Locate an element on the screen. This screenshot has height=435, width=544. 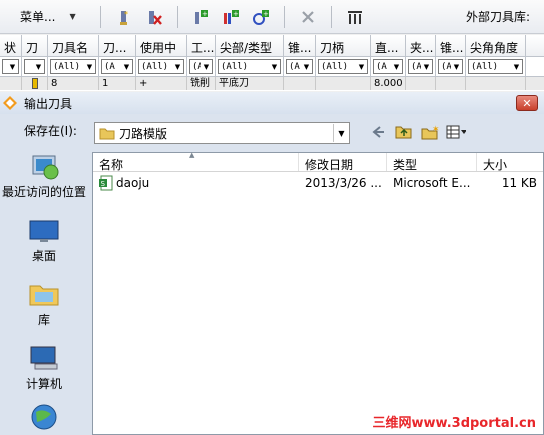
delete-tool-button is located at coordinates (154, 17).